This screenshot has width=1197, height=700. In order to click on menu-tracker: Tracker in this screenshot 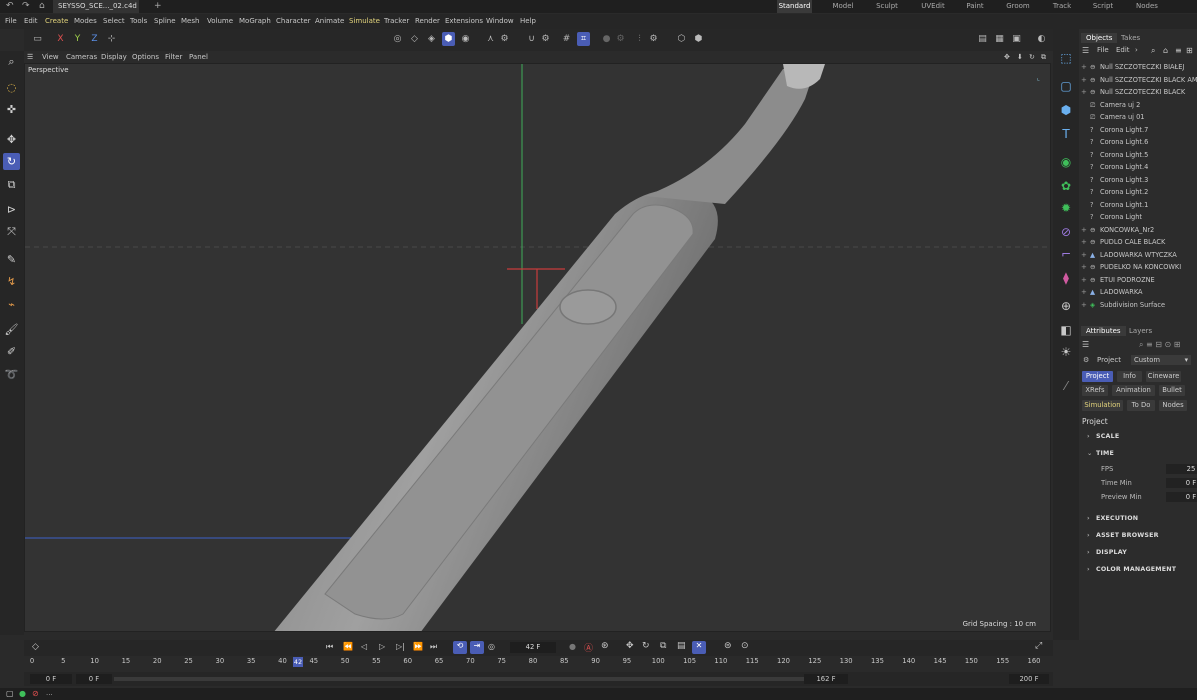, I will do `click(396, 21)`.